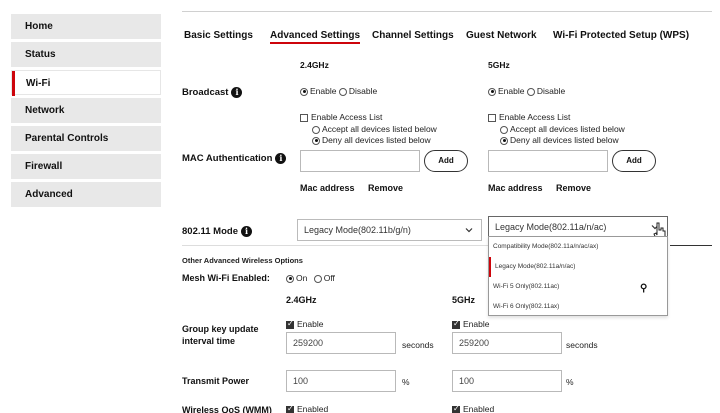  I want to click on transmit-power-24-input: 100, so click(341, 381).